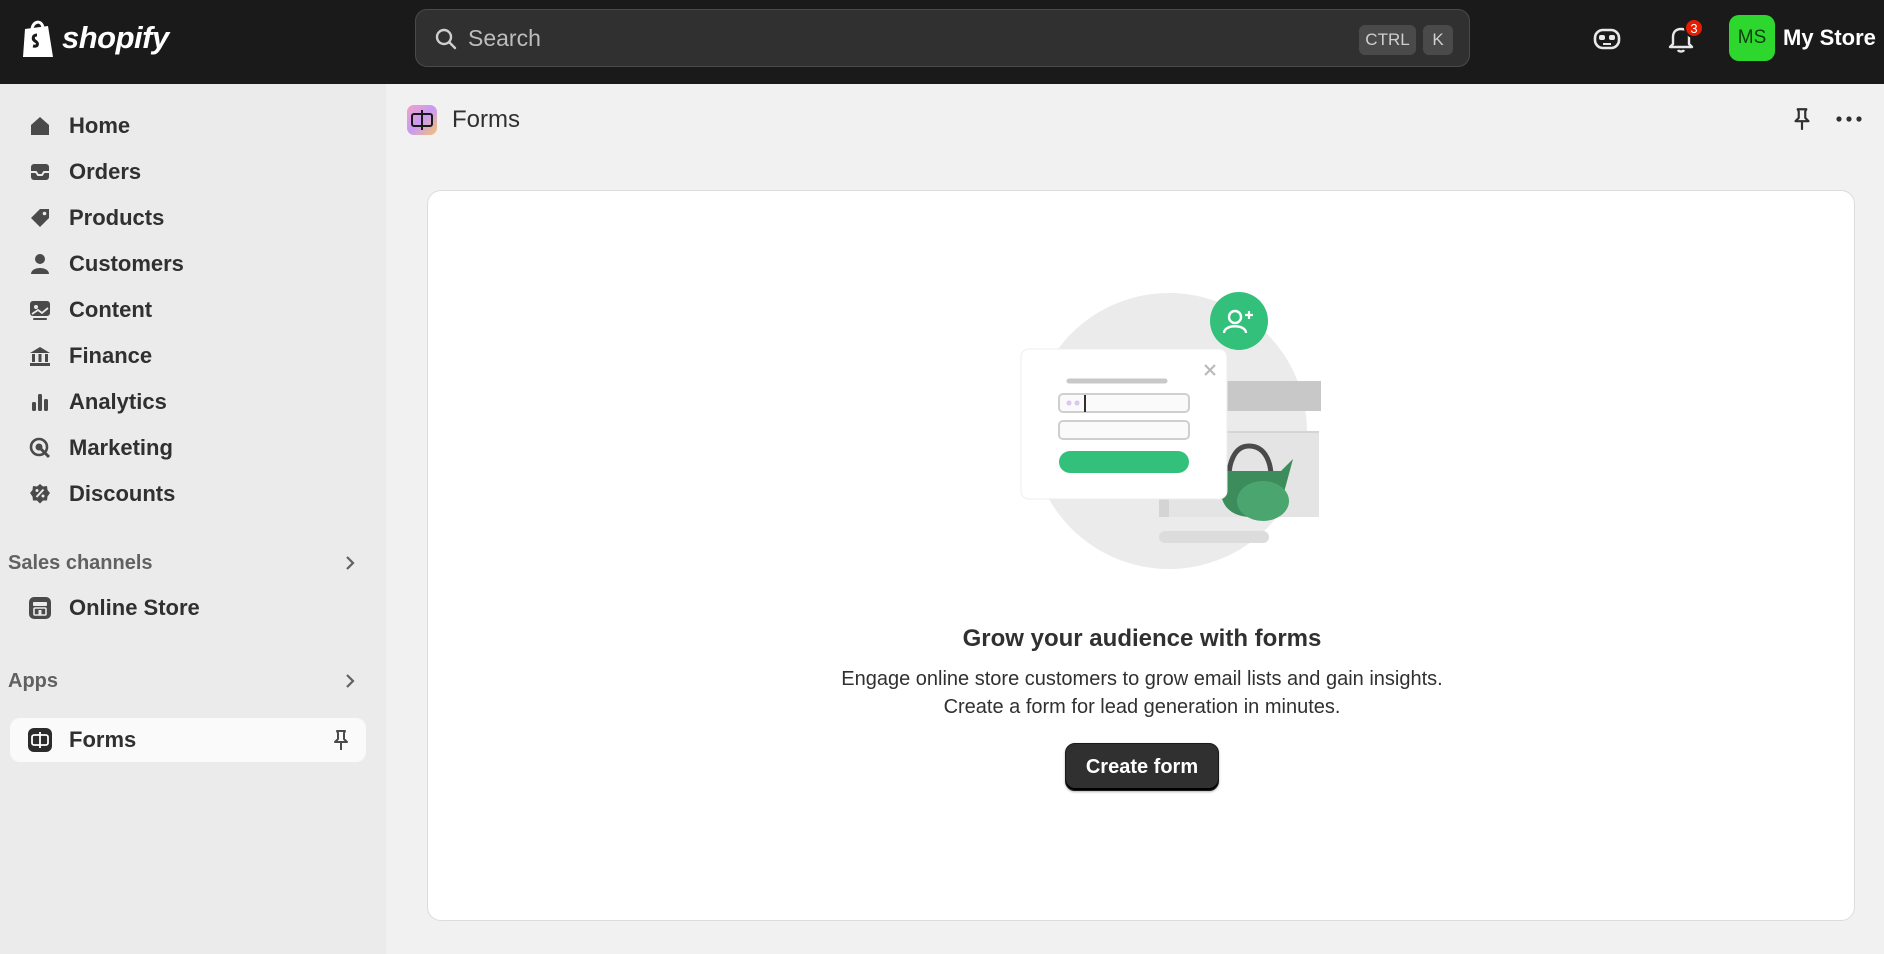  I want to click on sidebar-item-label: Online Store, so click(134, 607).